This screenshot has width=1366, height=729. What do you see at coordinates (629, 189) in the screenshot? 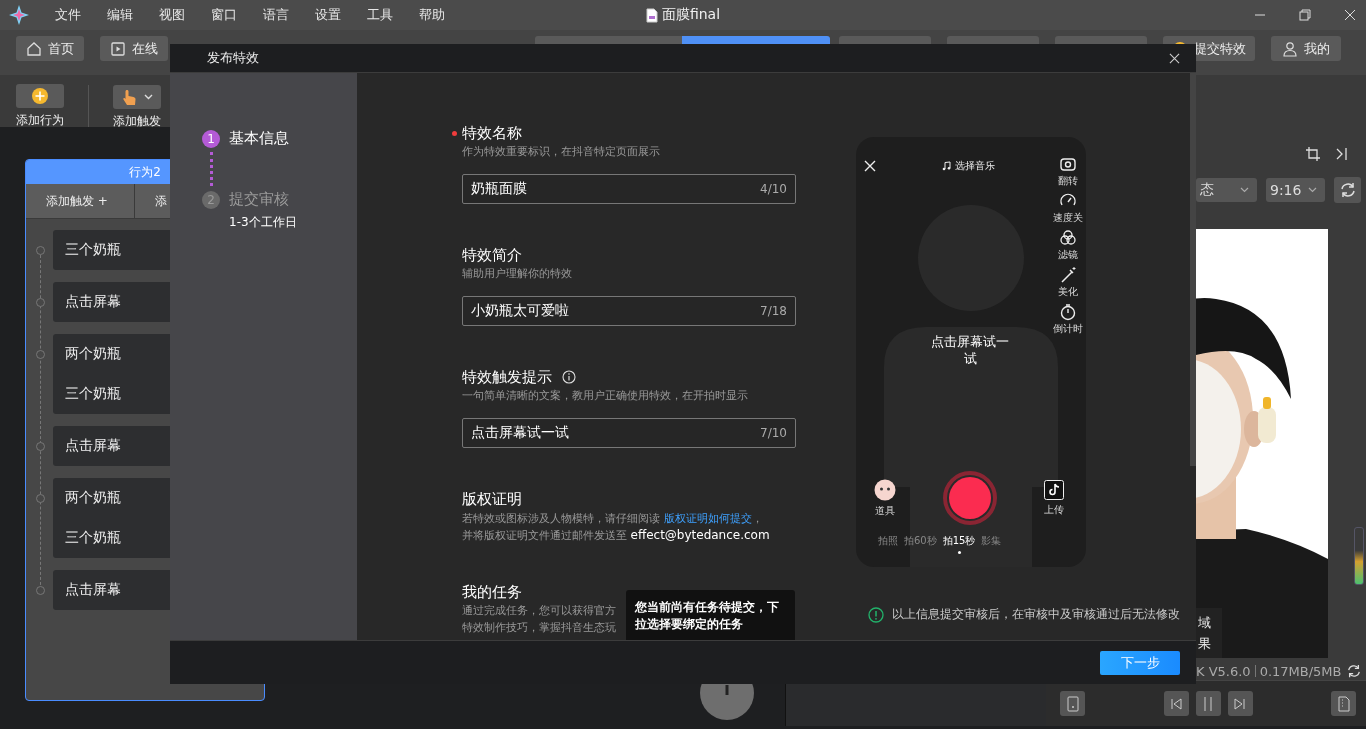
I see `input-field: 奶瓶面膜 4/10` at bounding box center [629, 189].